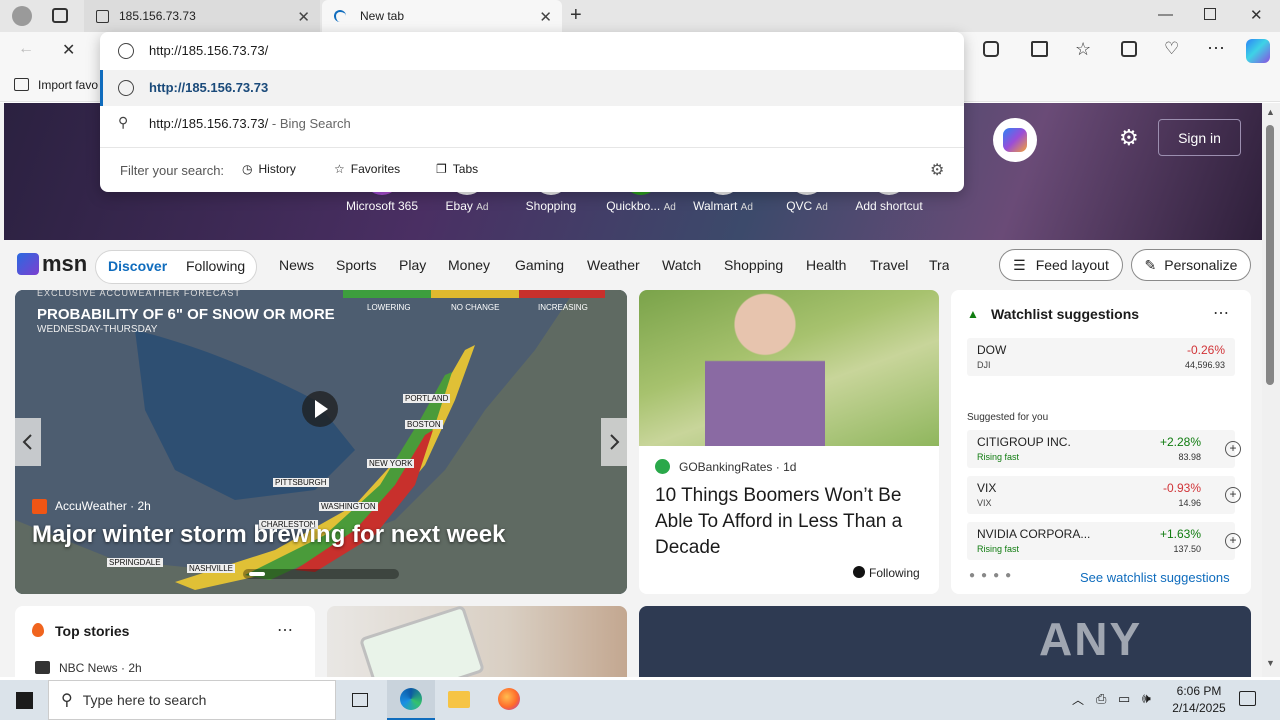 This screenshot has height=720, width=1280. I want to click on split-screen-icon, so click(1039, 49).